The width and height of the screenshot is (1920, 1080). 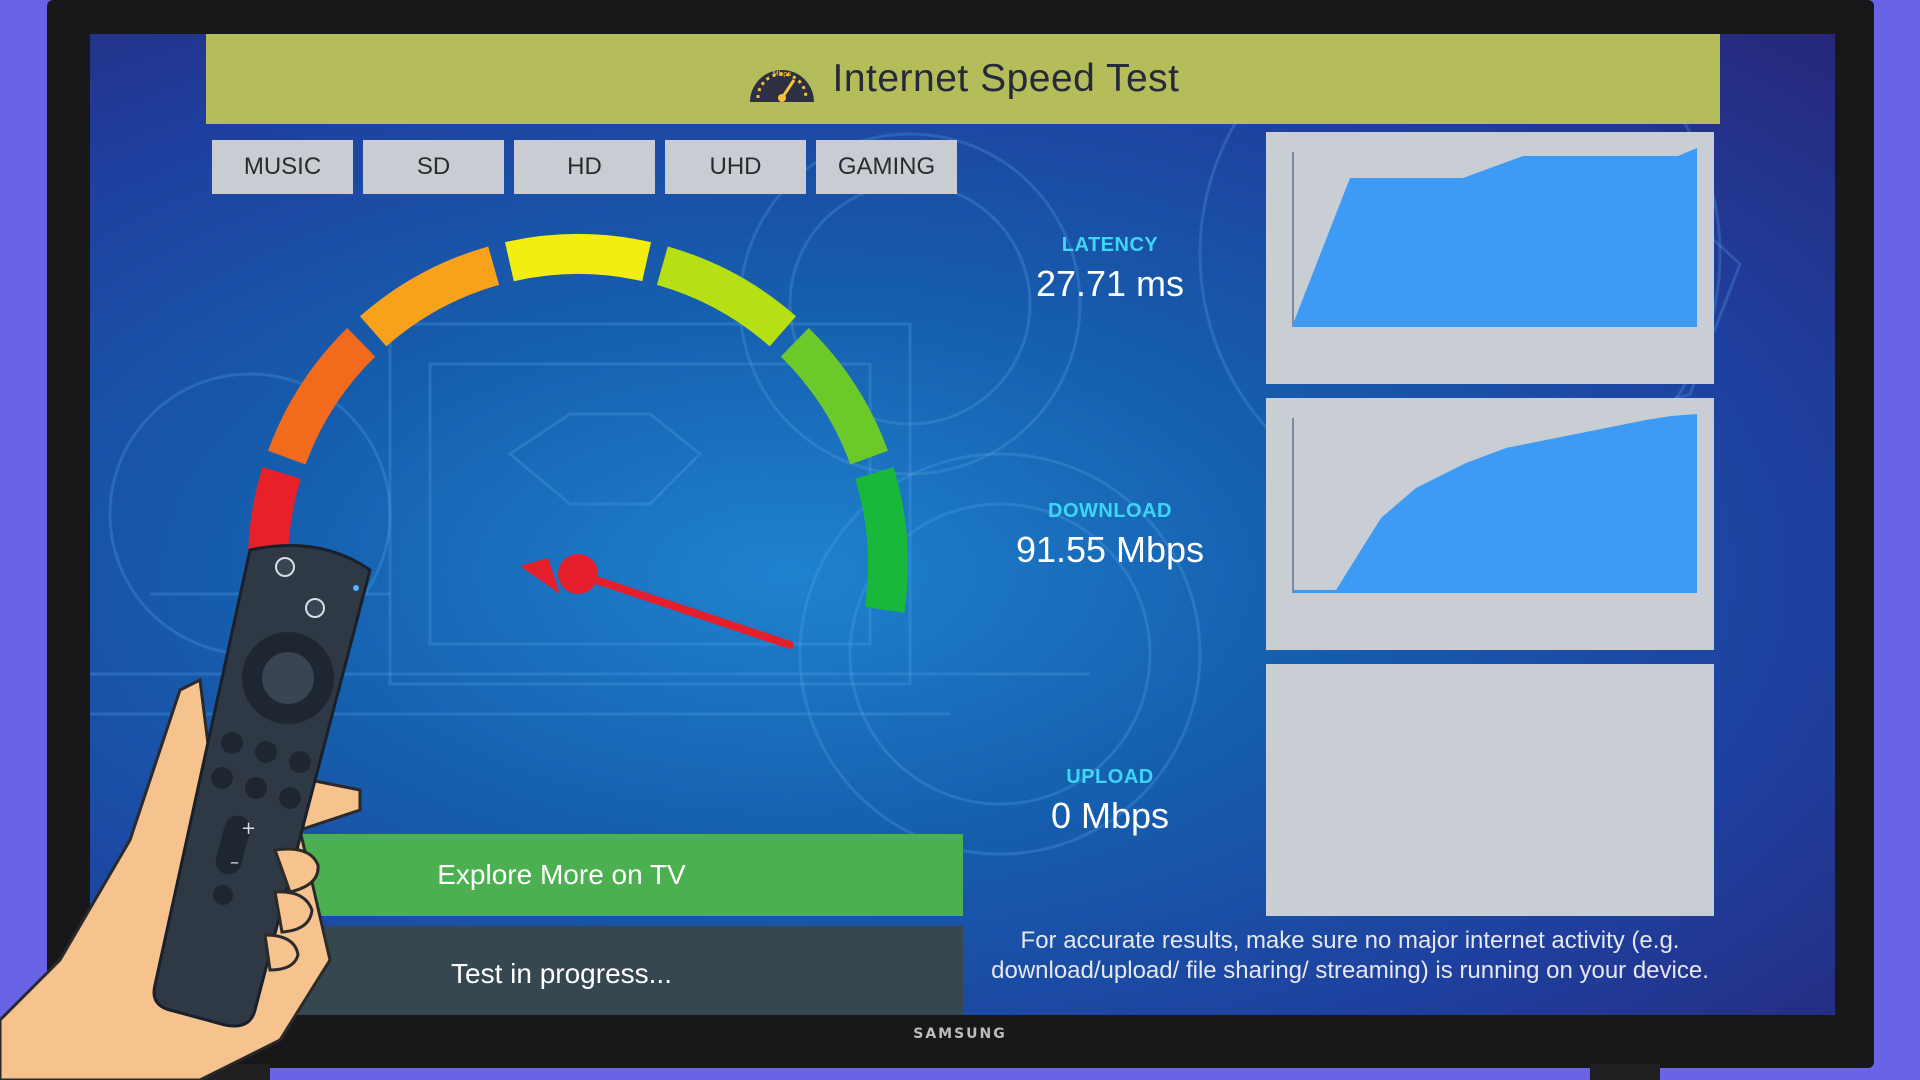 What do you see at coordinates (1490, 790) in the screenshot?
I see `upload-graph-panel` at bounding box center [1490, 790].